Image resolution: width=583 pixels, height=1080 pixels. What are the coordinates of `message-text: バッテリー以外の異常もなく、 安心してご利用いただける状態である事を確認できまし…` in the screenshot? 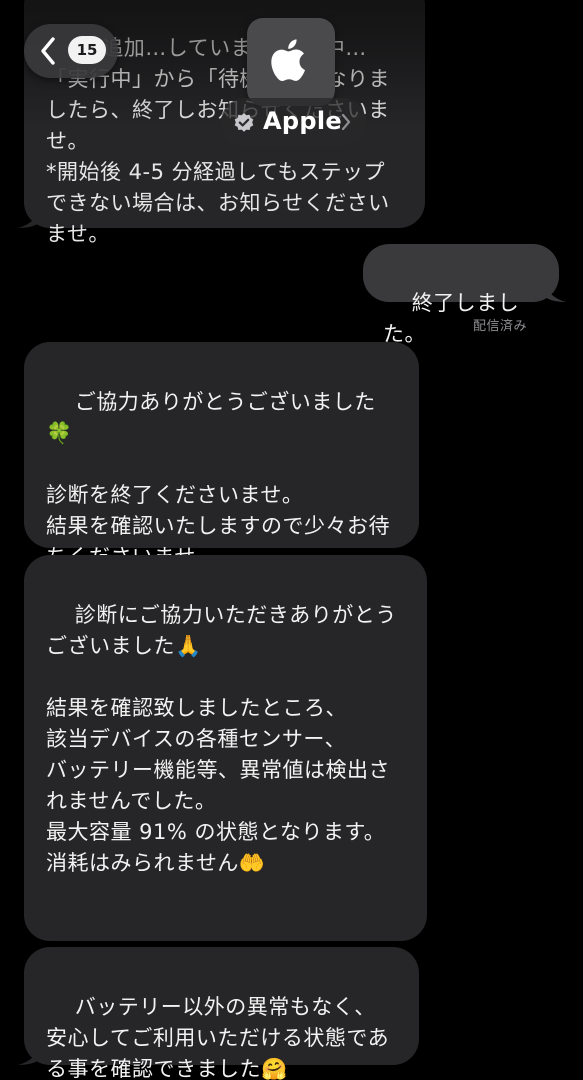 It's located at (218, 1037).